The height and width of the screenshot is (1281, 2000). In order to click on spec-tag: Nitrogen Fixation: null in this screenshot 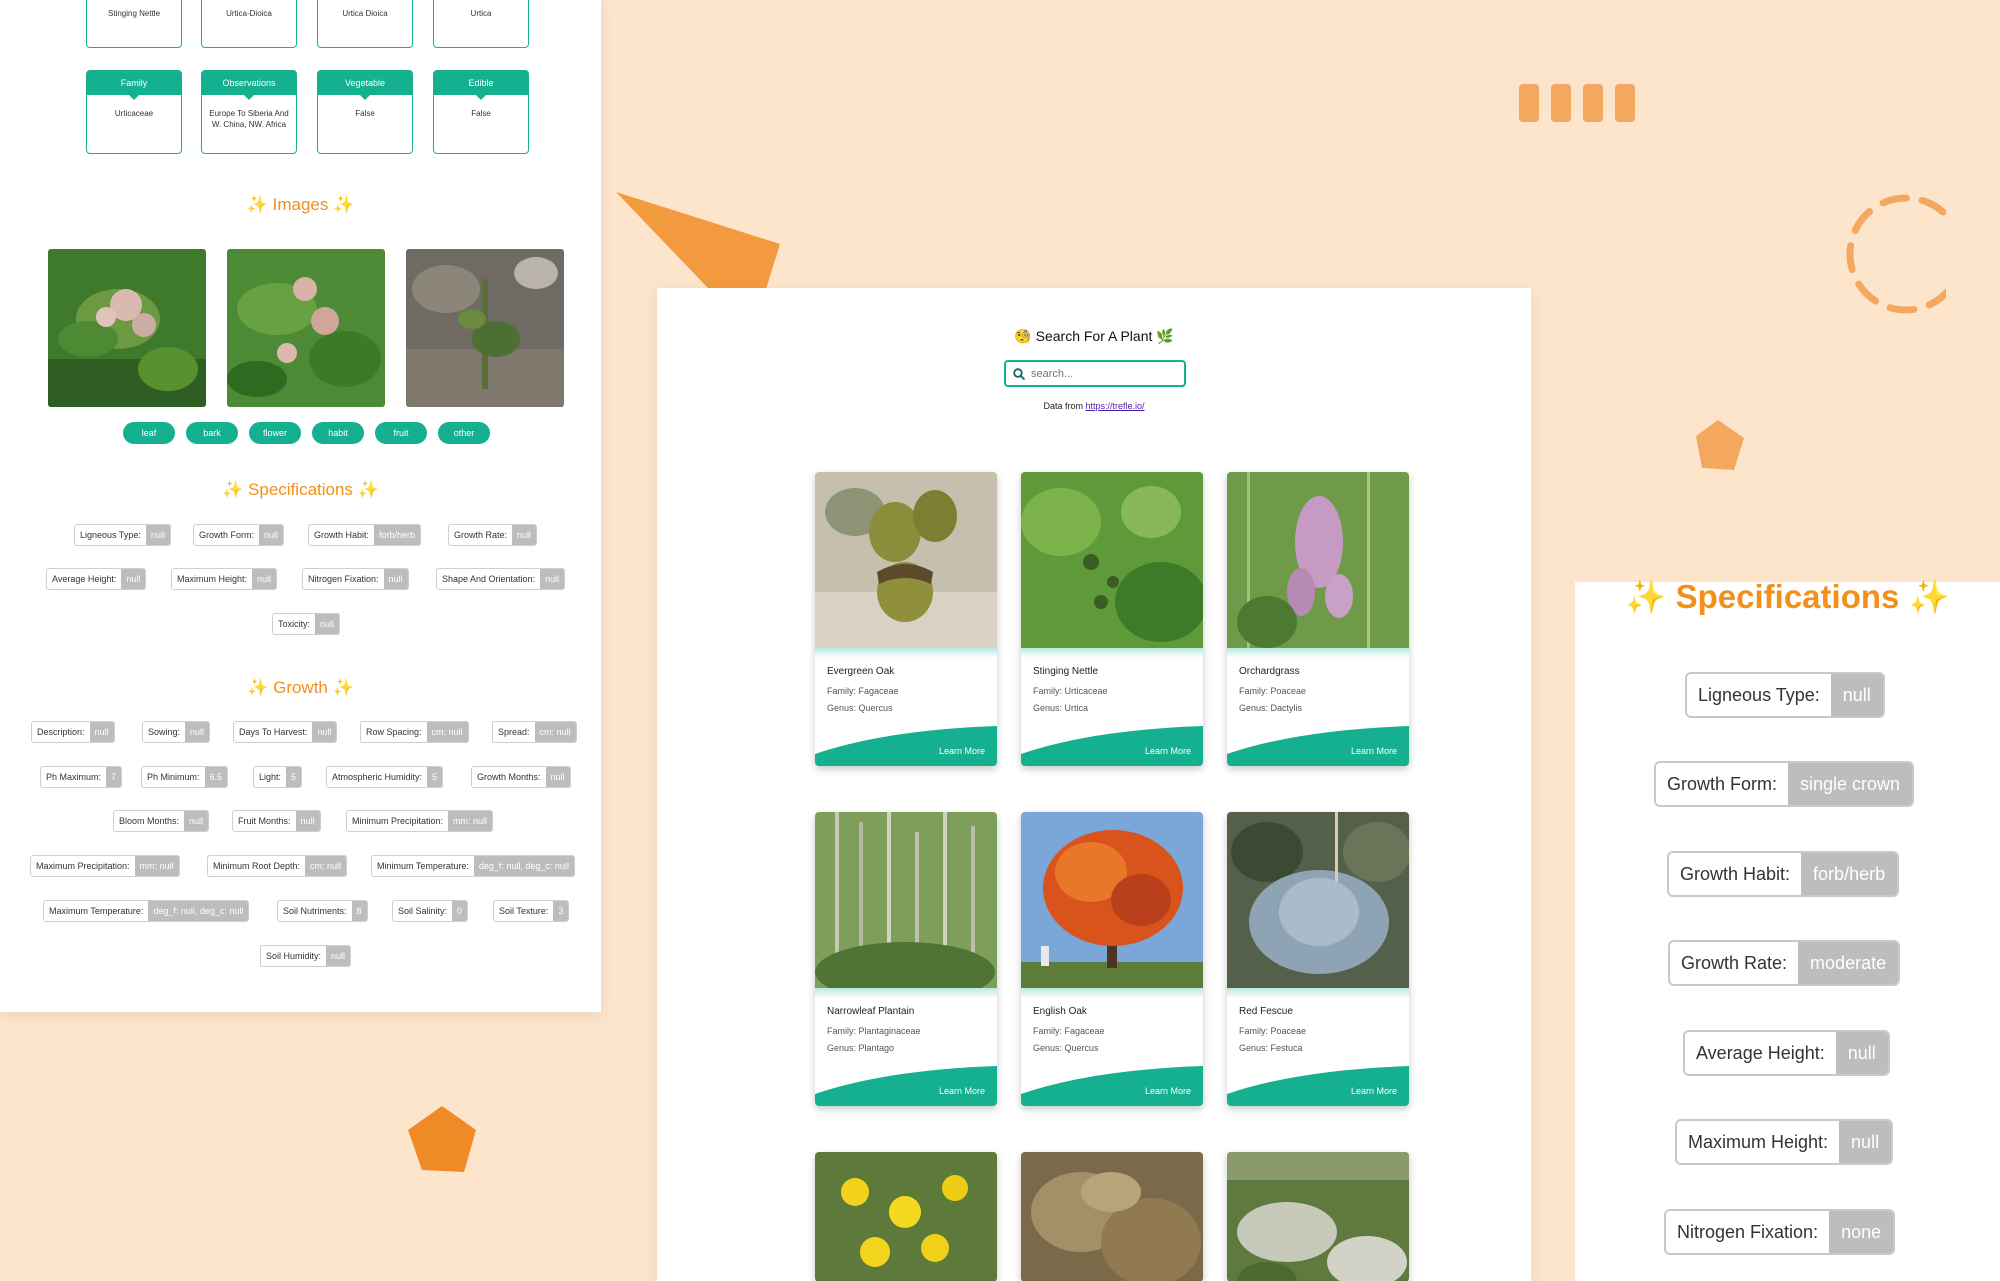, I will do `click(355, 579)`.